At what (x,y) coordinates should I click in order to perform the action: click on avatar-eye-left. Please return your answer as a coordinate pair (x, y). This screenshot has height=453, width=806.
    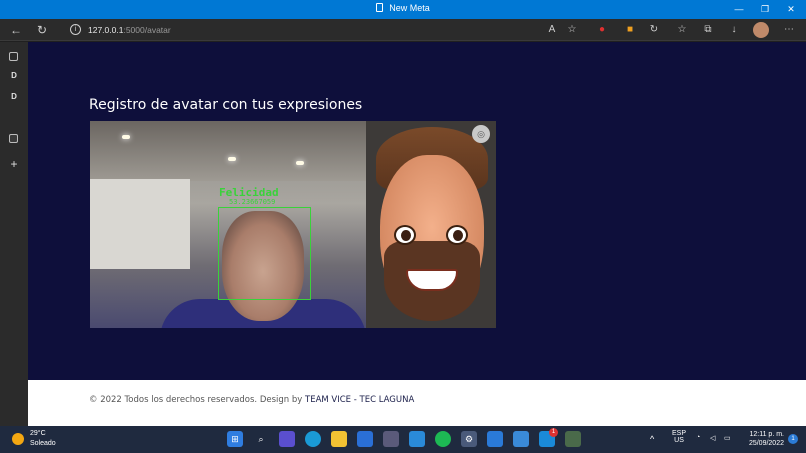
    Looking at the image, I should click on (405, 235).